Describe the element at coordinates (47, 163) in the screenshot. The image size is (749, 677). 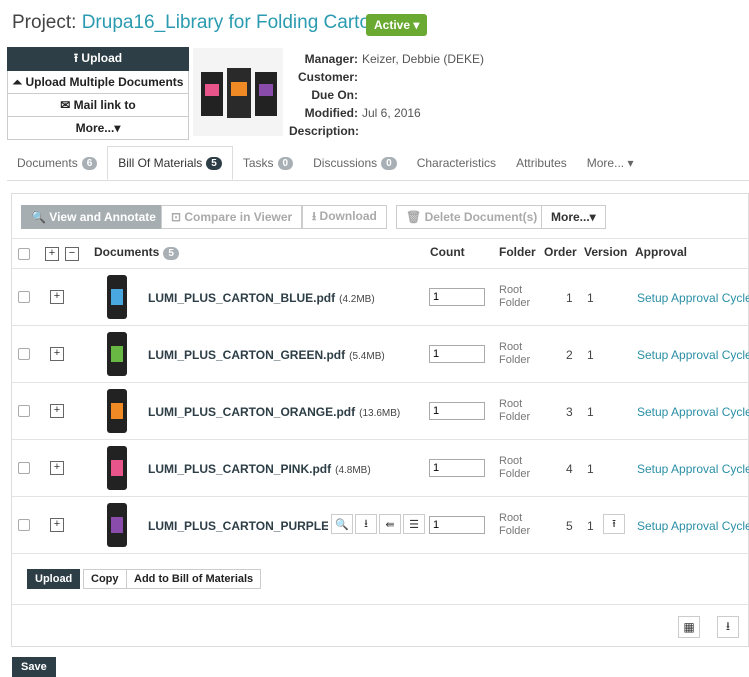
I see `tab-label: Documents` at that location.